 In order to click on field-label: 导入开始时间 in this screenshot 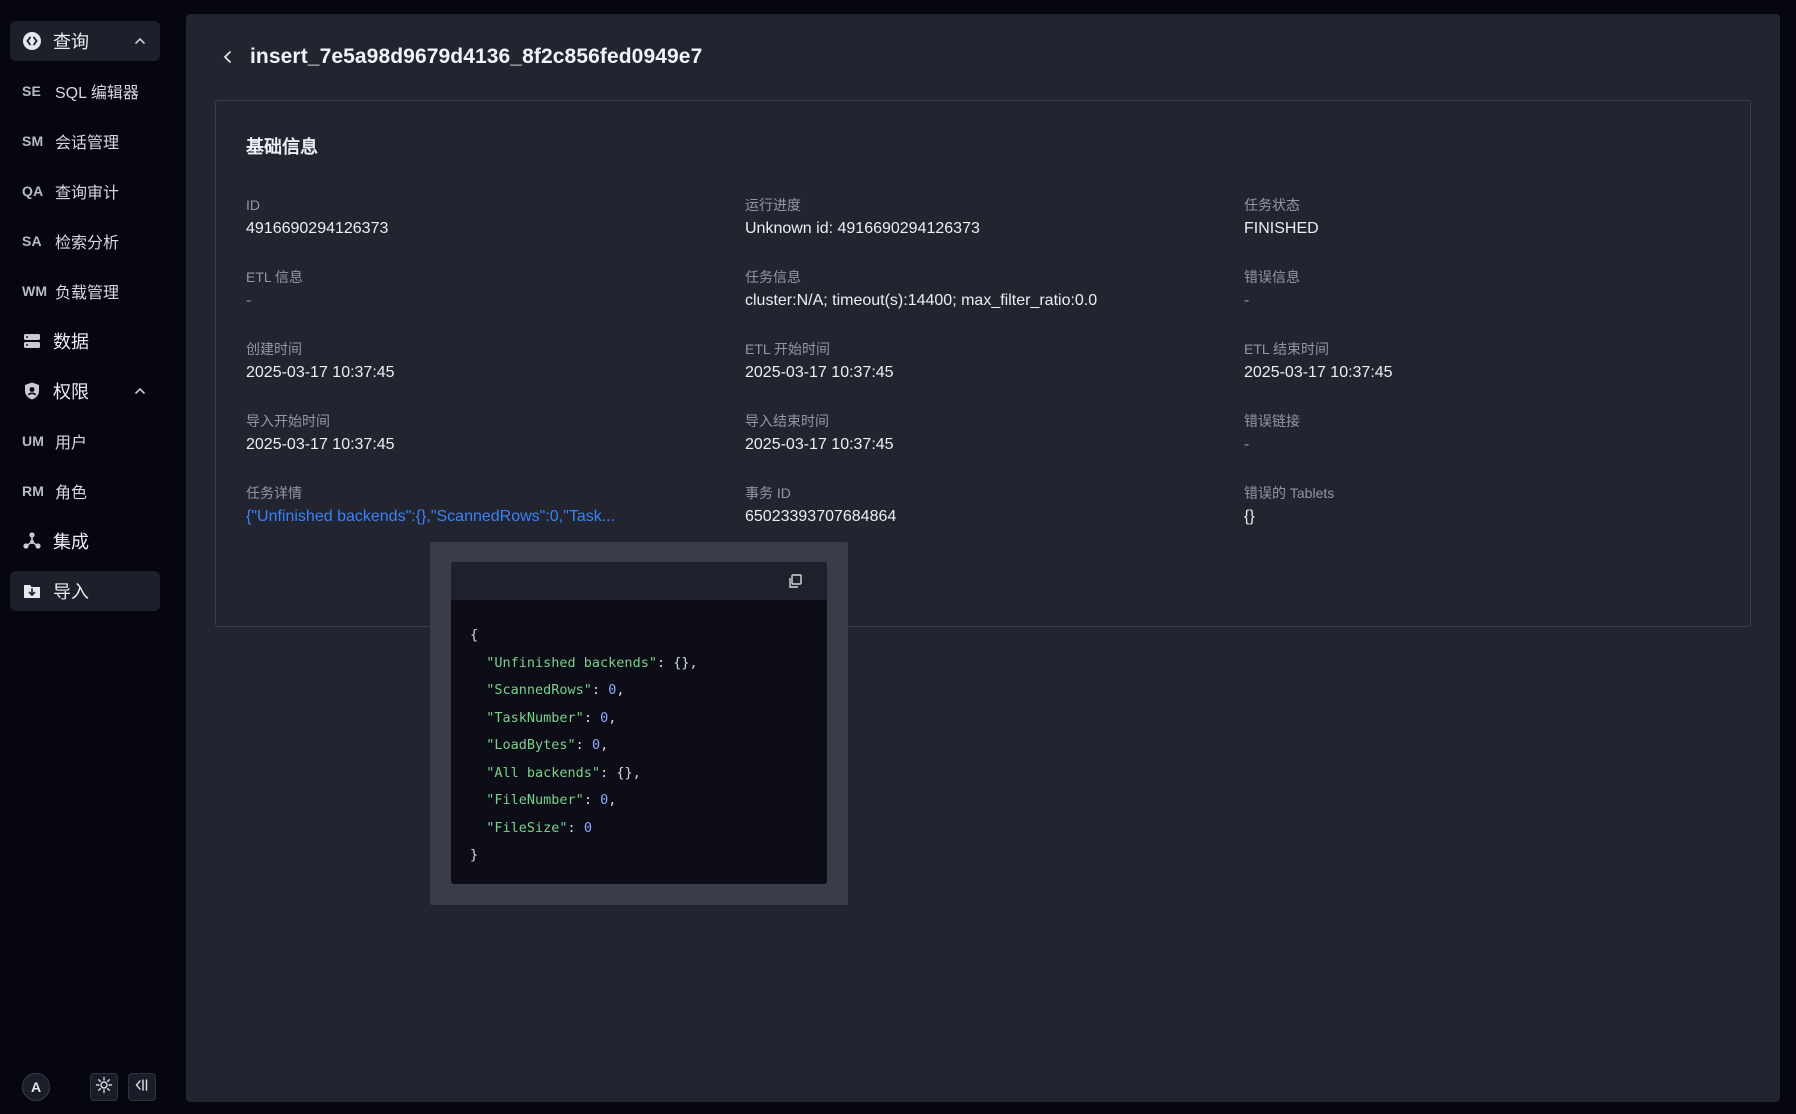, I will do `click(288, 421)`.